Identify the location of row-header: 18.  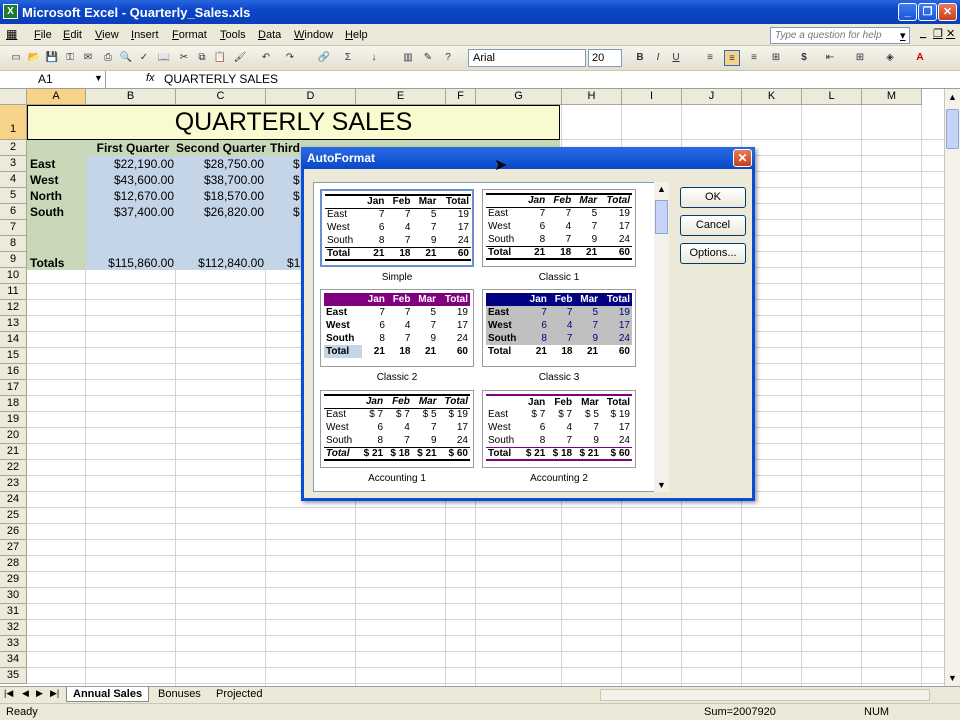
(13, 404).